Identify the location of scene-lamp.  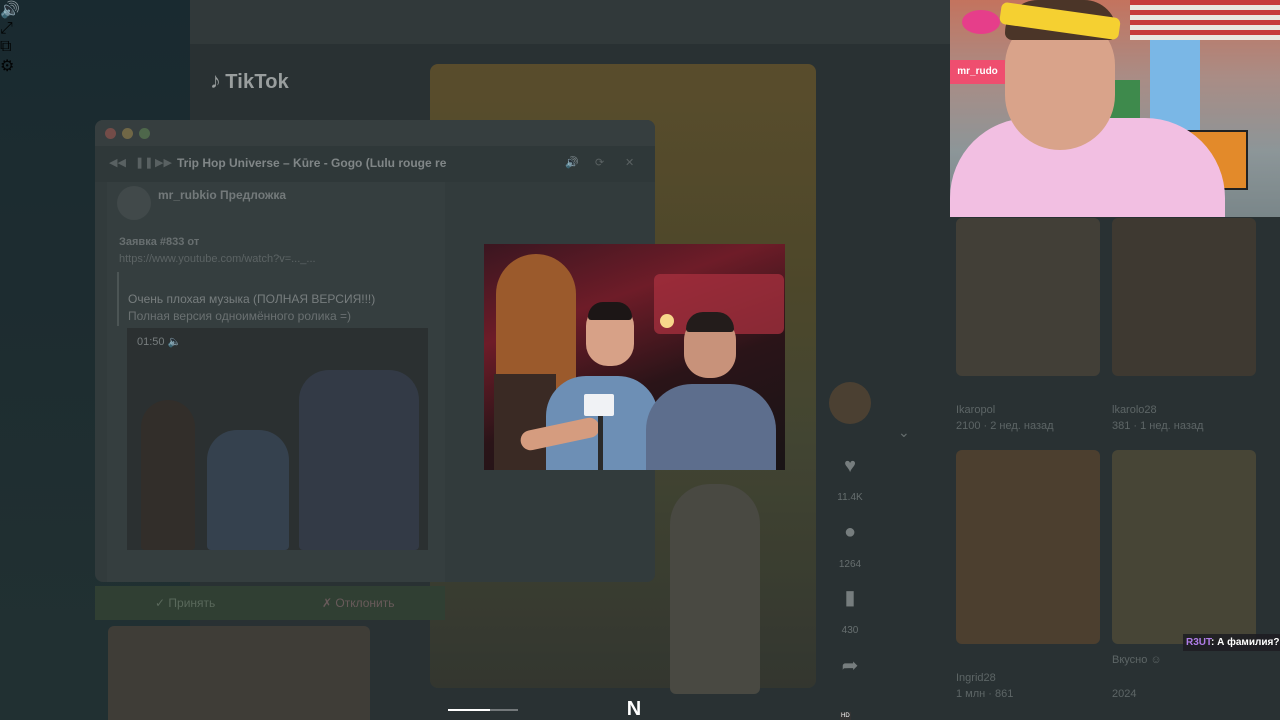
(667, 321).